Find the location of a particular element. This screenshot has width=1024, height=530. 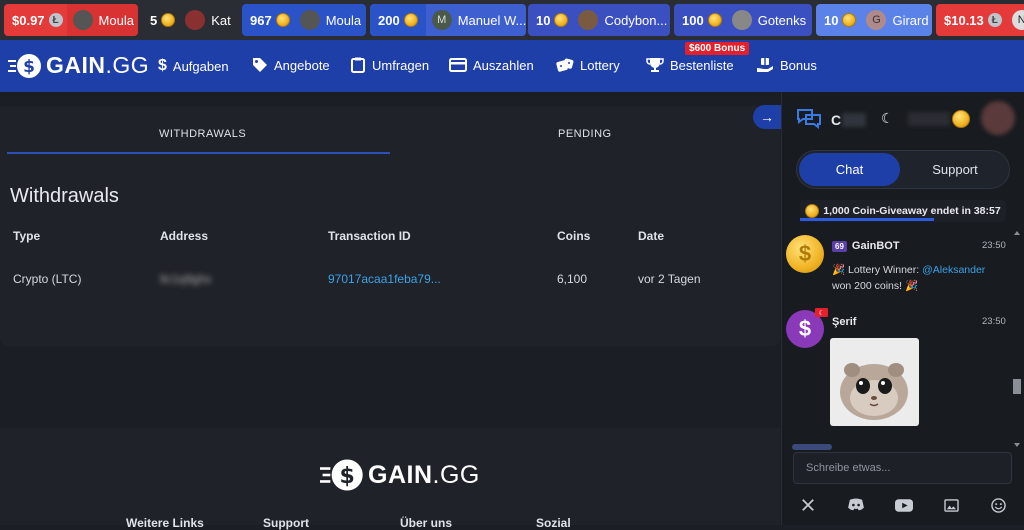

nav-angebote: Angebote is located at coordinates (291, 65).